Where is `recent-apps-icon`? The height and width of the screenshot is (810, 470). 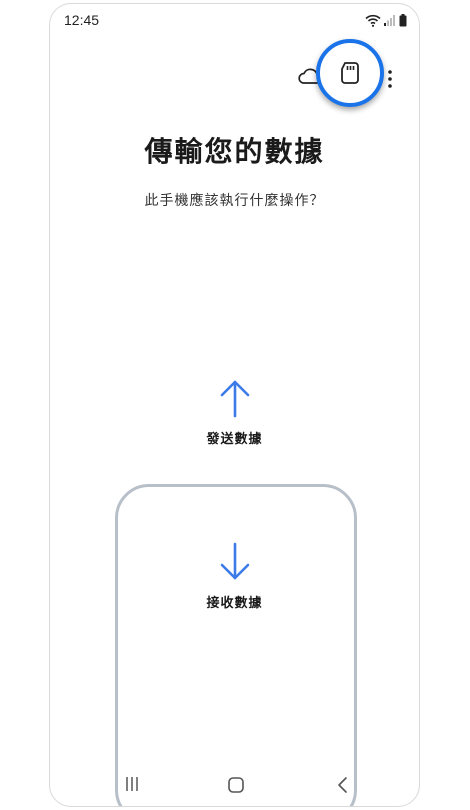 recent-apps-icon is located at coordinates (132, 784).